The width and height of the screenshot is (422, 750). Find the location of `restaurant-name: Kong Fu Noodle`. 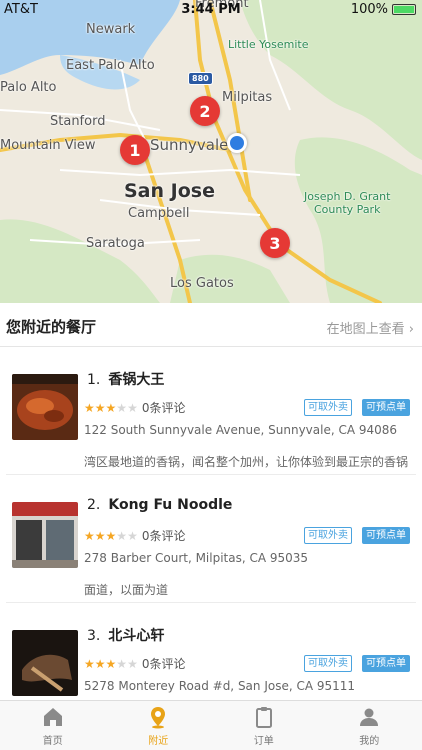

restaurant-name: Kong Fu Noodle is located at coordinates (170, 505).